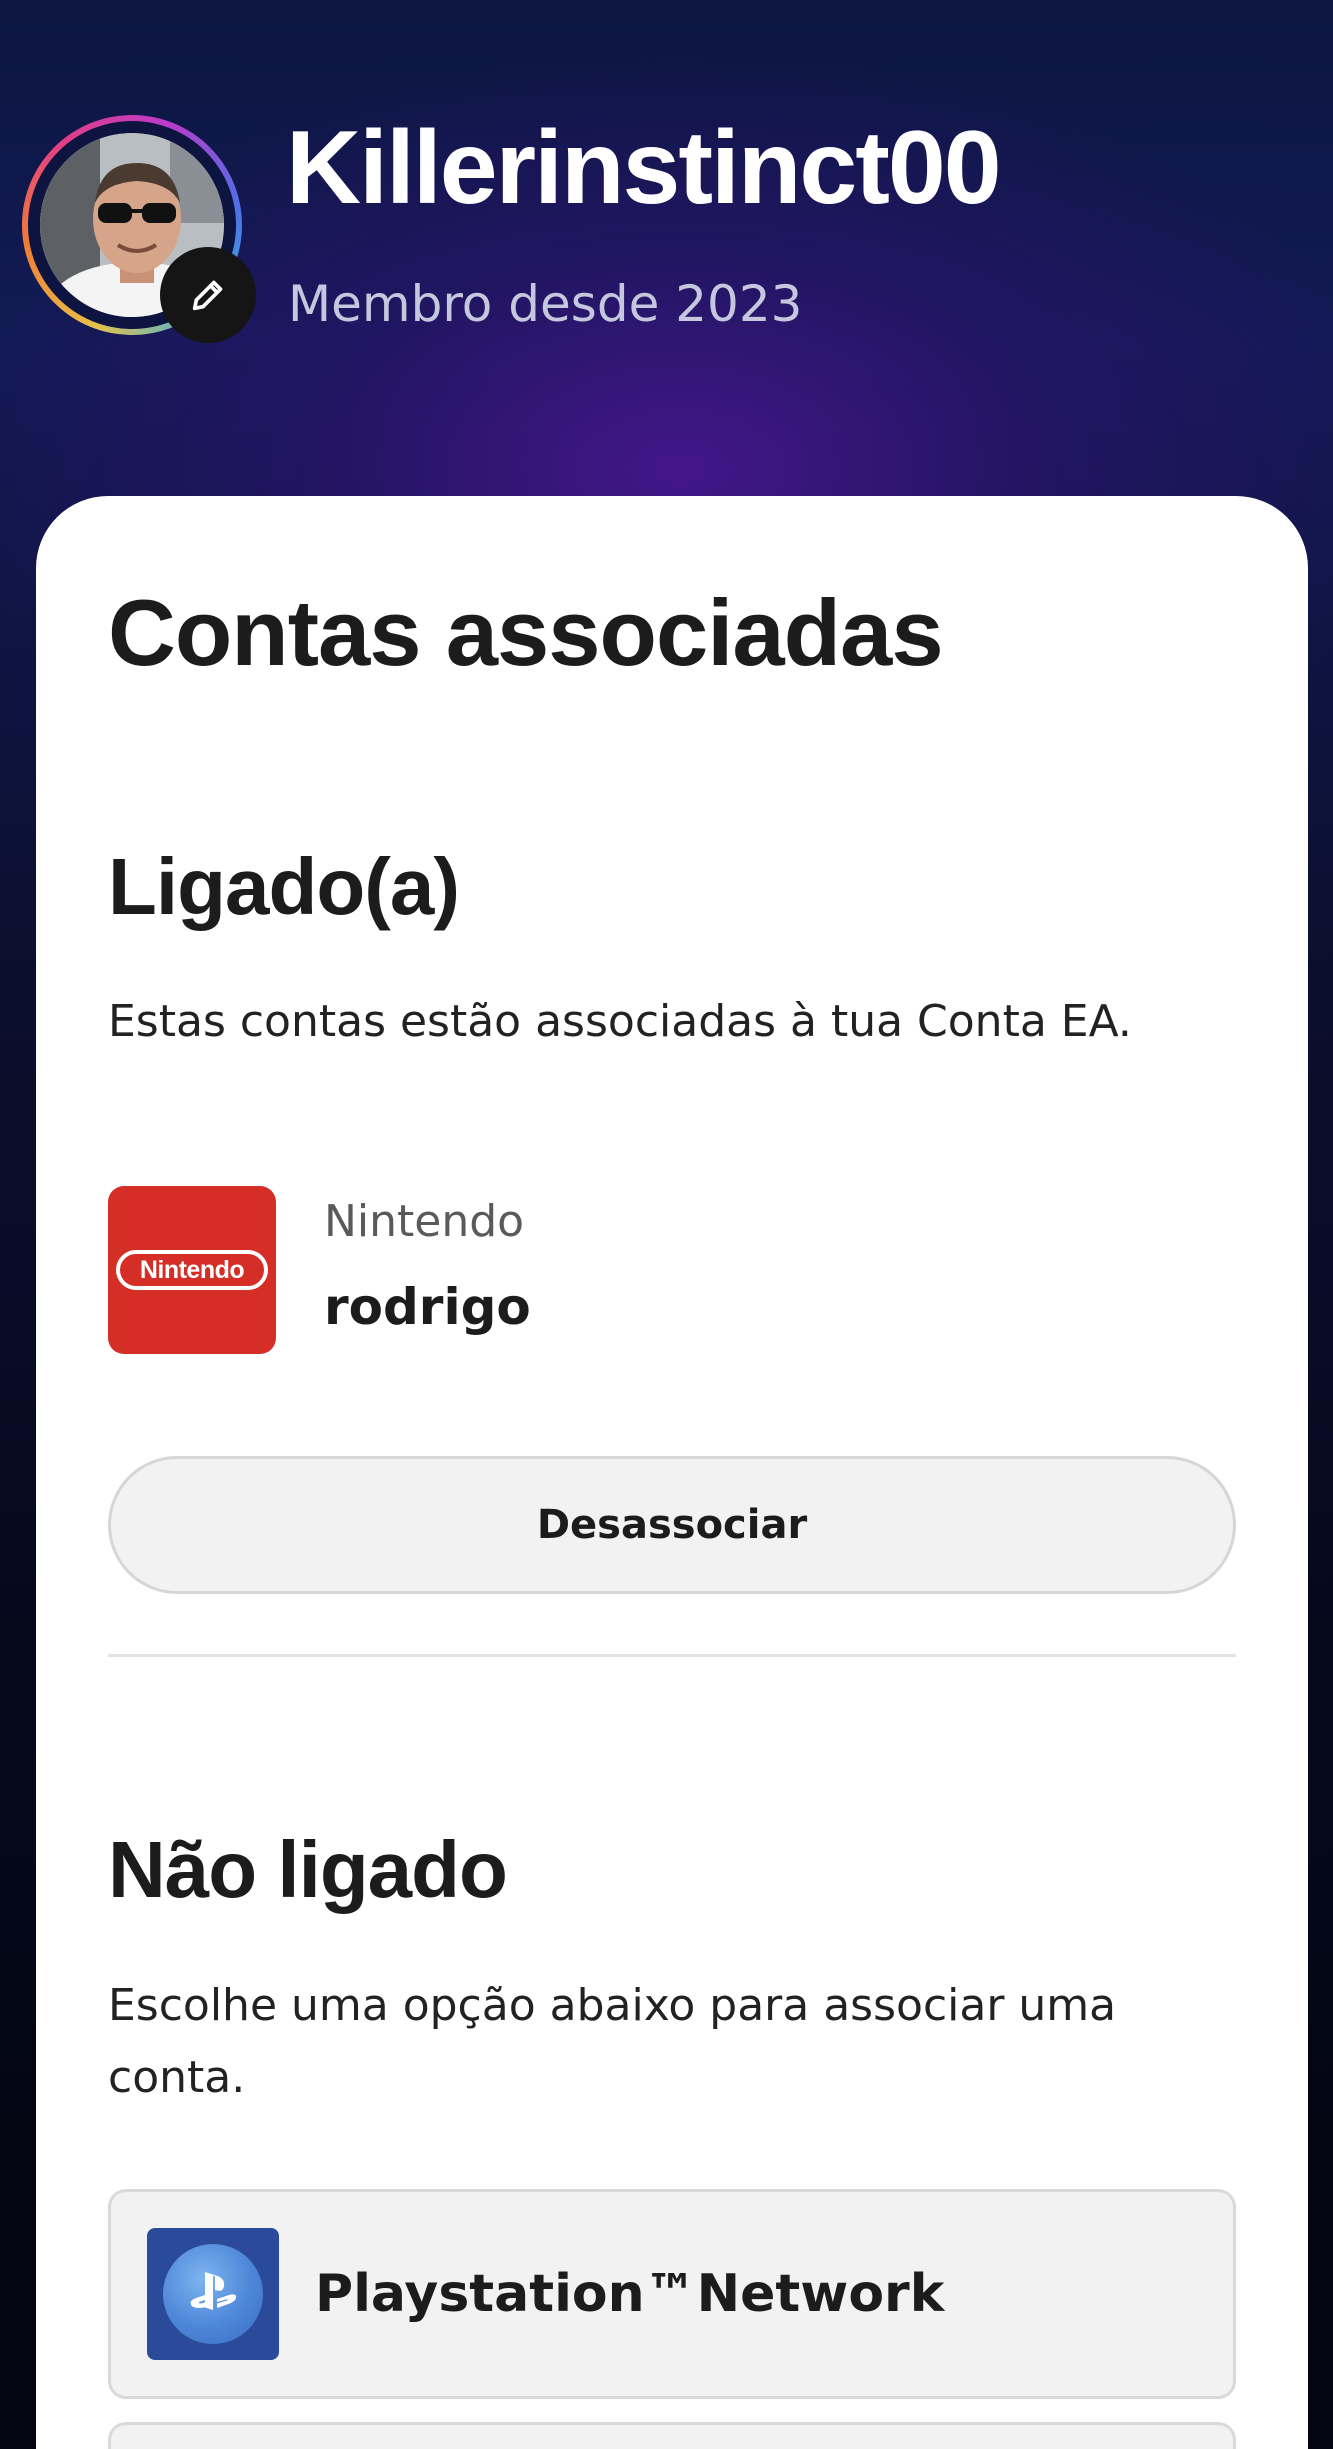 The image size is (1333, 2449). I want to click on unlink-button-label: Desassociar, so click(672, 1525).